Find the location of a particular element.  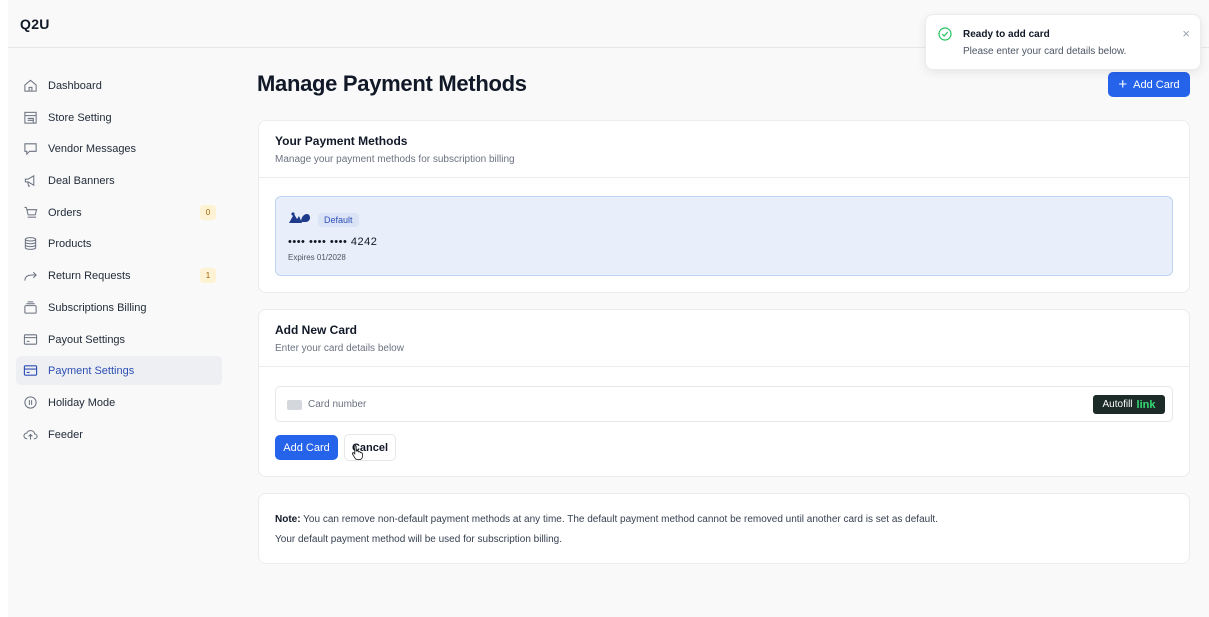

sidebar-item-label: Orders is located at coordinates (65, 212).